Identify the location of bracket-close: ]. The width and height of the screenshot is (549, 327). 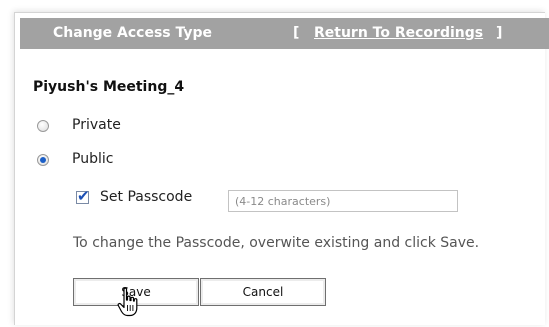
(499, 33).